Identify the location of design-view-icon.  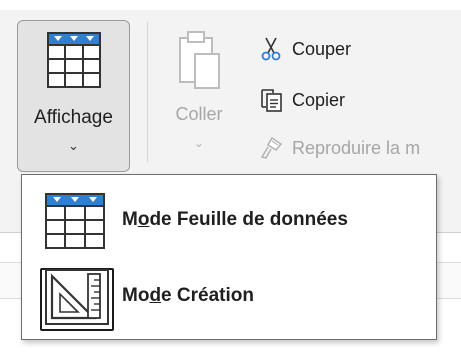
(77, 299).